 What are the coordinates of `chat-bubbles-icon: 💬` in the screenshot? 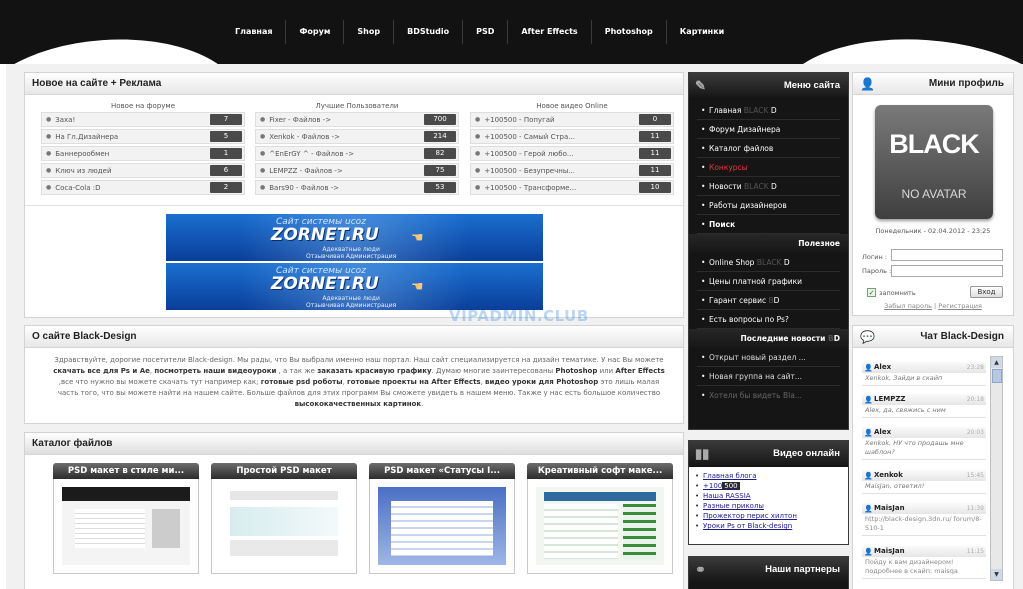 It's located at (867, 337).